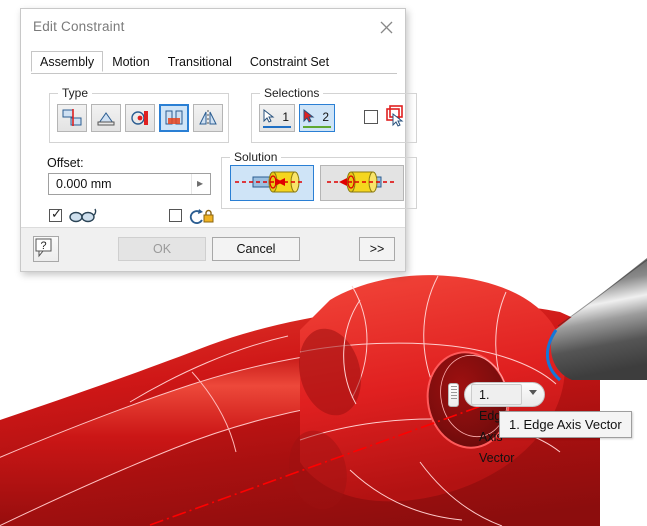 This screenshot has height=526, width=647. I want to click on solution-forward-button, so click(272, 183).